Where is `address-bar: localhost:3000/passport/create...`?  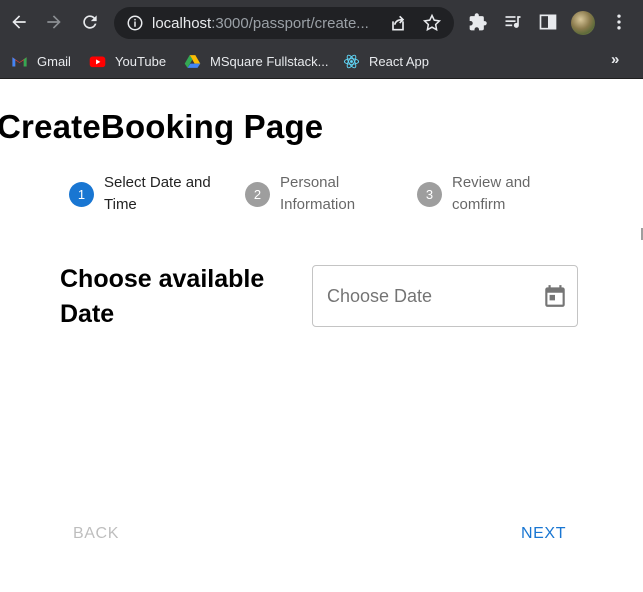
address-bar: localhost:3000/passport/create... is located at coordinates (284, 23).